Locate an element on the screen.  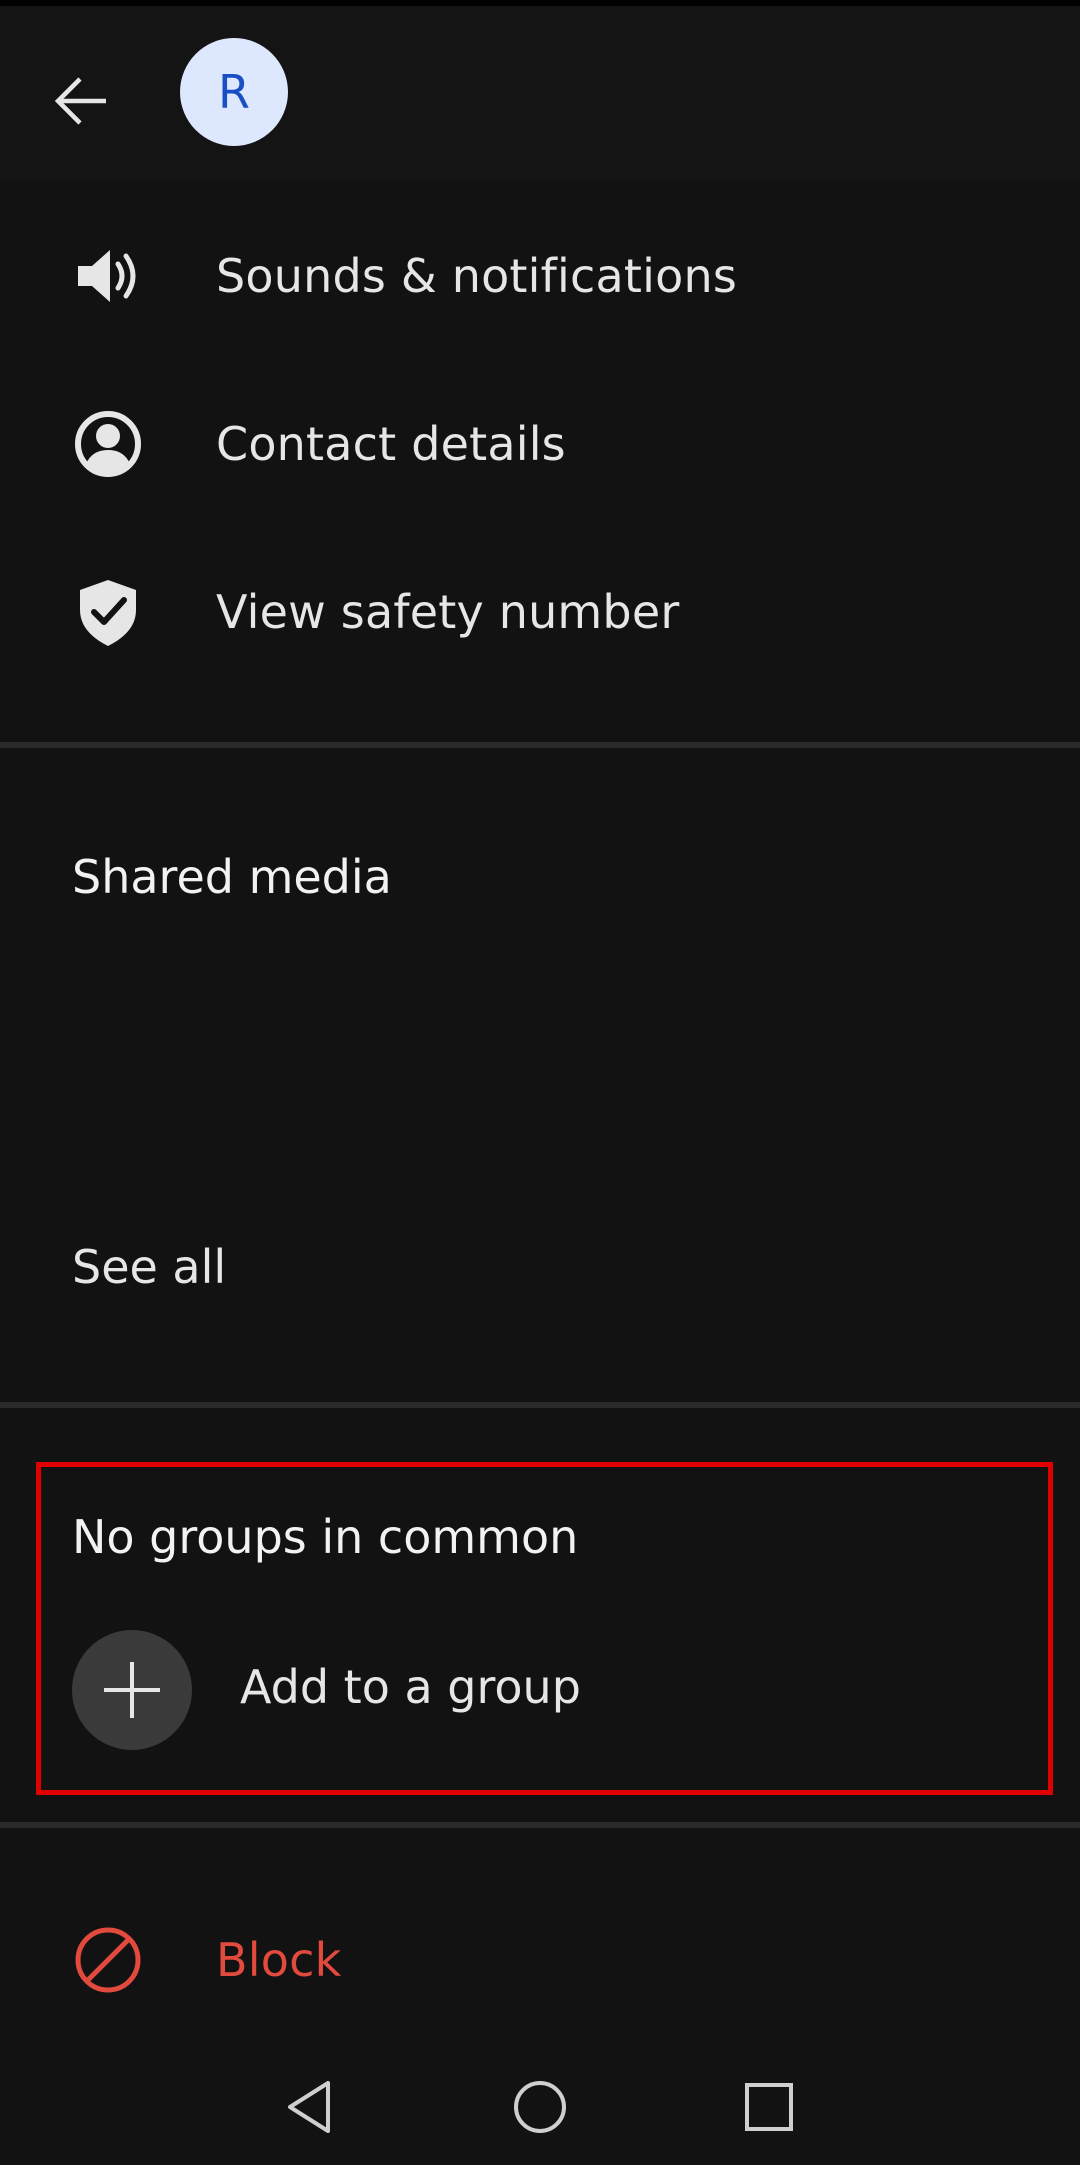
groups-title: No groups in common is located at coordinates (325, 1537).